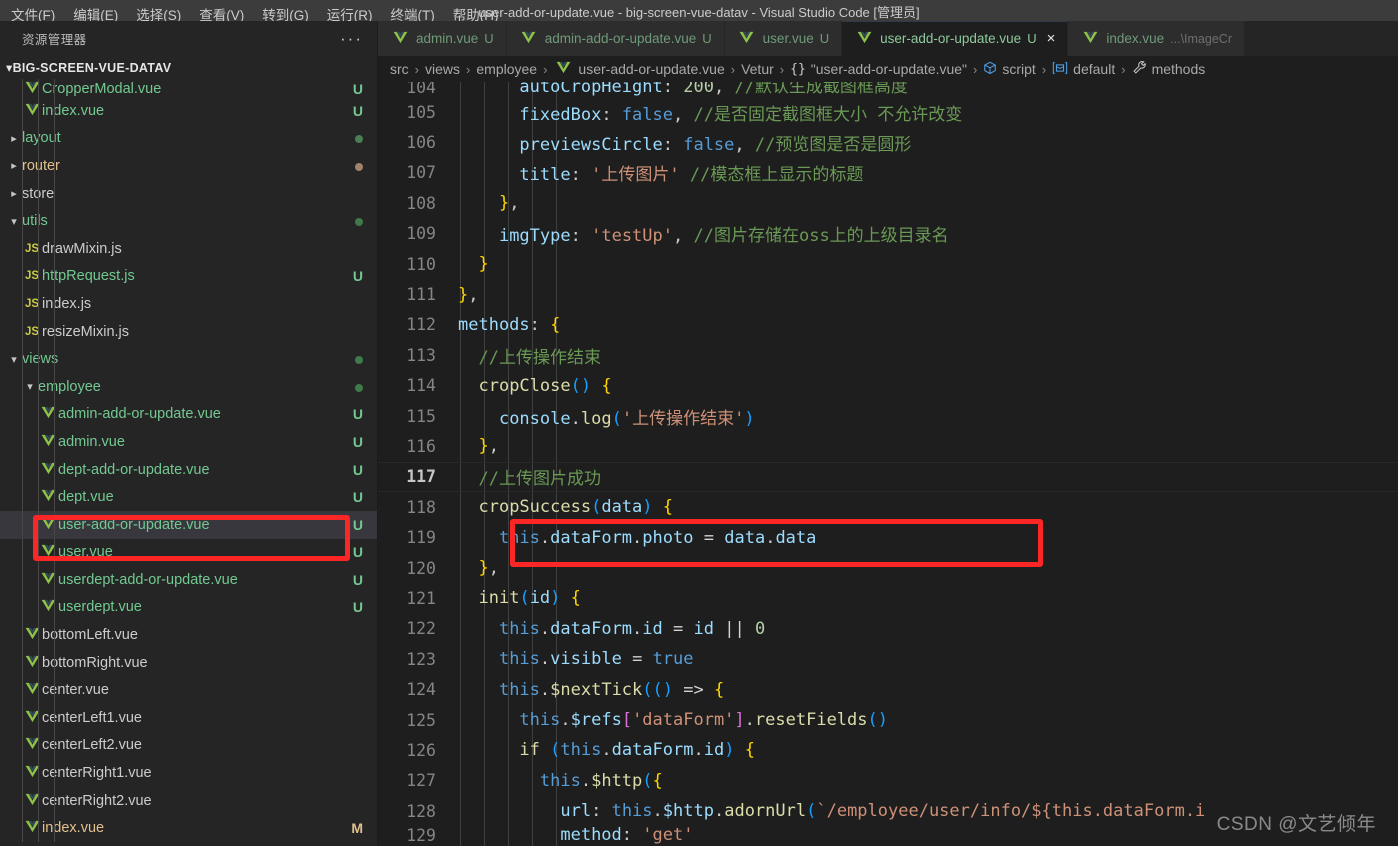 The image size is (1398, 846). I want to click on menu-item-file: 文件(F), so click(33, 13).